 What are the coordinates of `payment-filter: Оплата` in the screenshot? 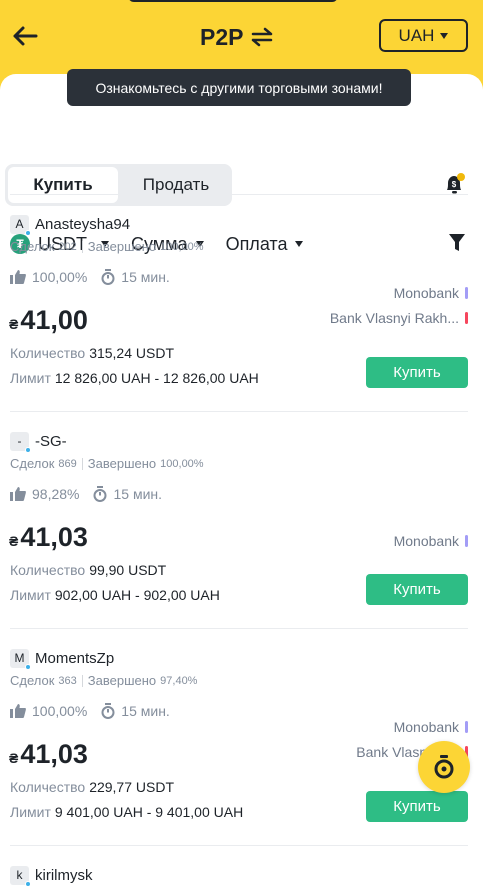 It's located at (265, 244).